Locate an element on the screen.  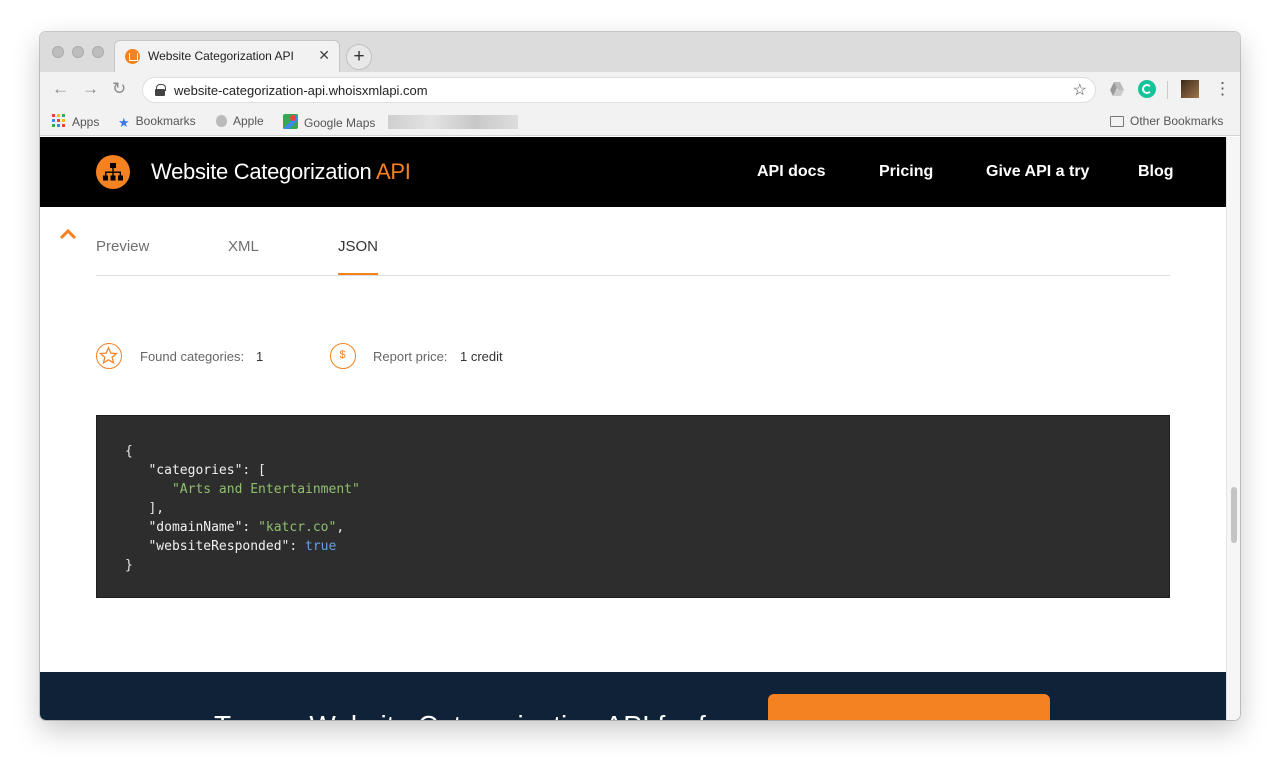
tab-json: JSON is located at coordinates (358, 246).